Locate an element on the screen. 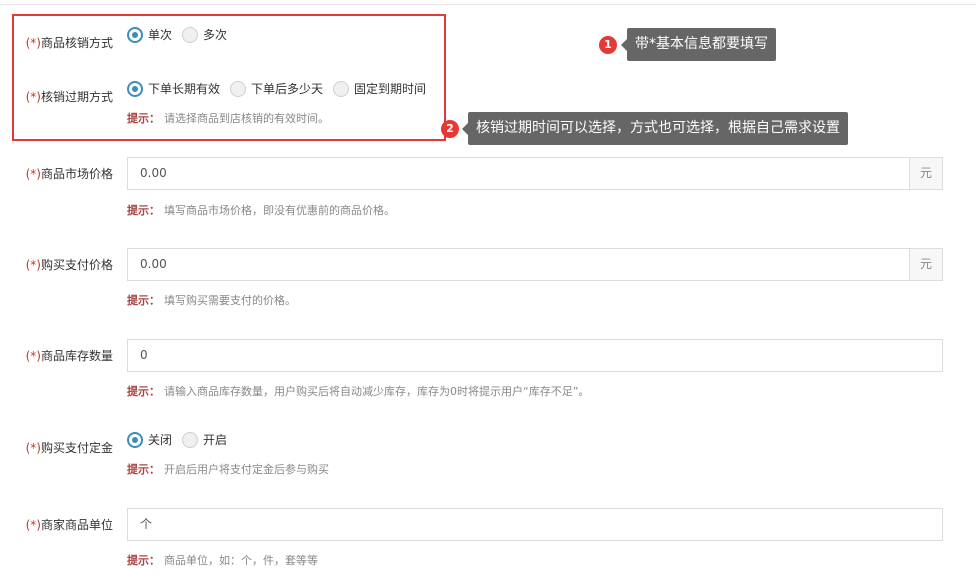 This screenshot has width=976, height=585. unit-hint: 提示： 商品单位，如：个，件，套等等 is located at coordinates (222, 560).